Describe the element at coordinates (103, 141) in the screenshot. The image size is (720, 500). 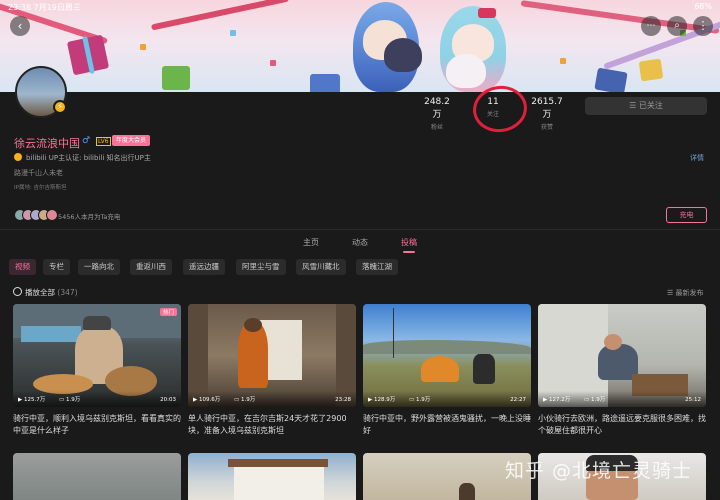
I see `level-badge: LV6` at that location.